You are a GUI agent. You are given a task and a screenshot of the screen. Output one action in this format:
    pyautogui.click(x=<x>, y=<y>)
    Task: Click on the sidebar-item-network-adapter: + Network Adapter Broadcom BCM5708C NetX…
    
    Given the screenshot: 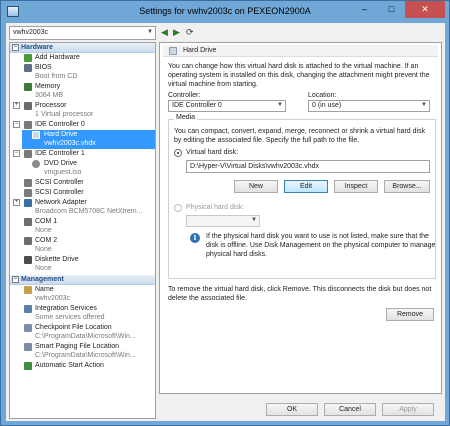 What is the action you would take?
    pyautogui.click(x=82, y=207)
    